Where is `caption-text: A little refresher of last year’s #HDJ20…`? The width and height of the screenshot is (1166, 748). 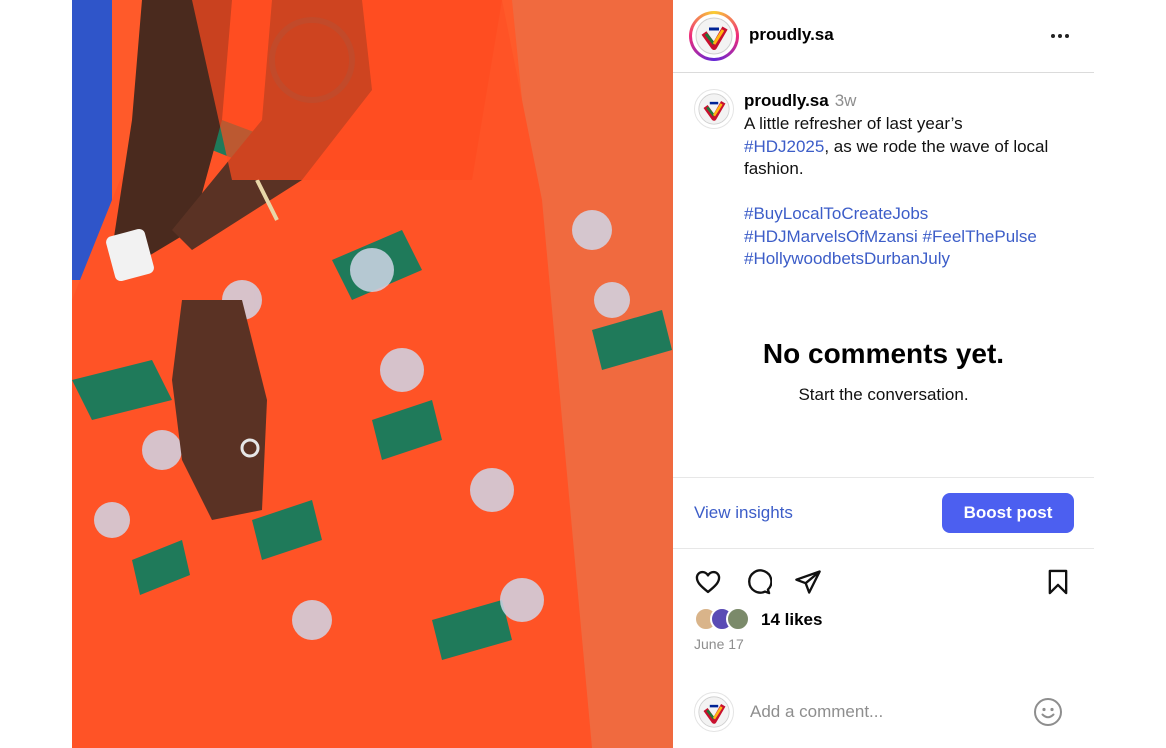 caption-text: A little refresher of last year’s #HDJ20… is located at coordinates (896, 191).